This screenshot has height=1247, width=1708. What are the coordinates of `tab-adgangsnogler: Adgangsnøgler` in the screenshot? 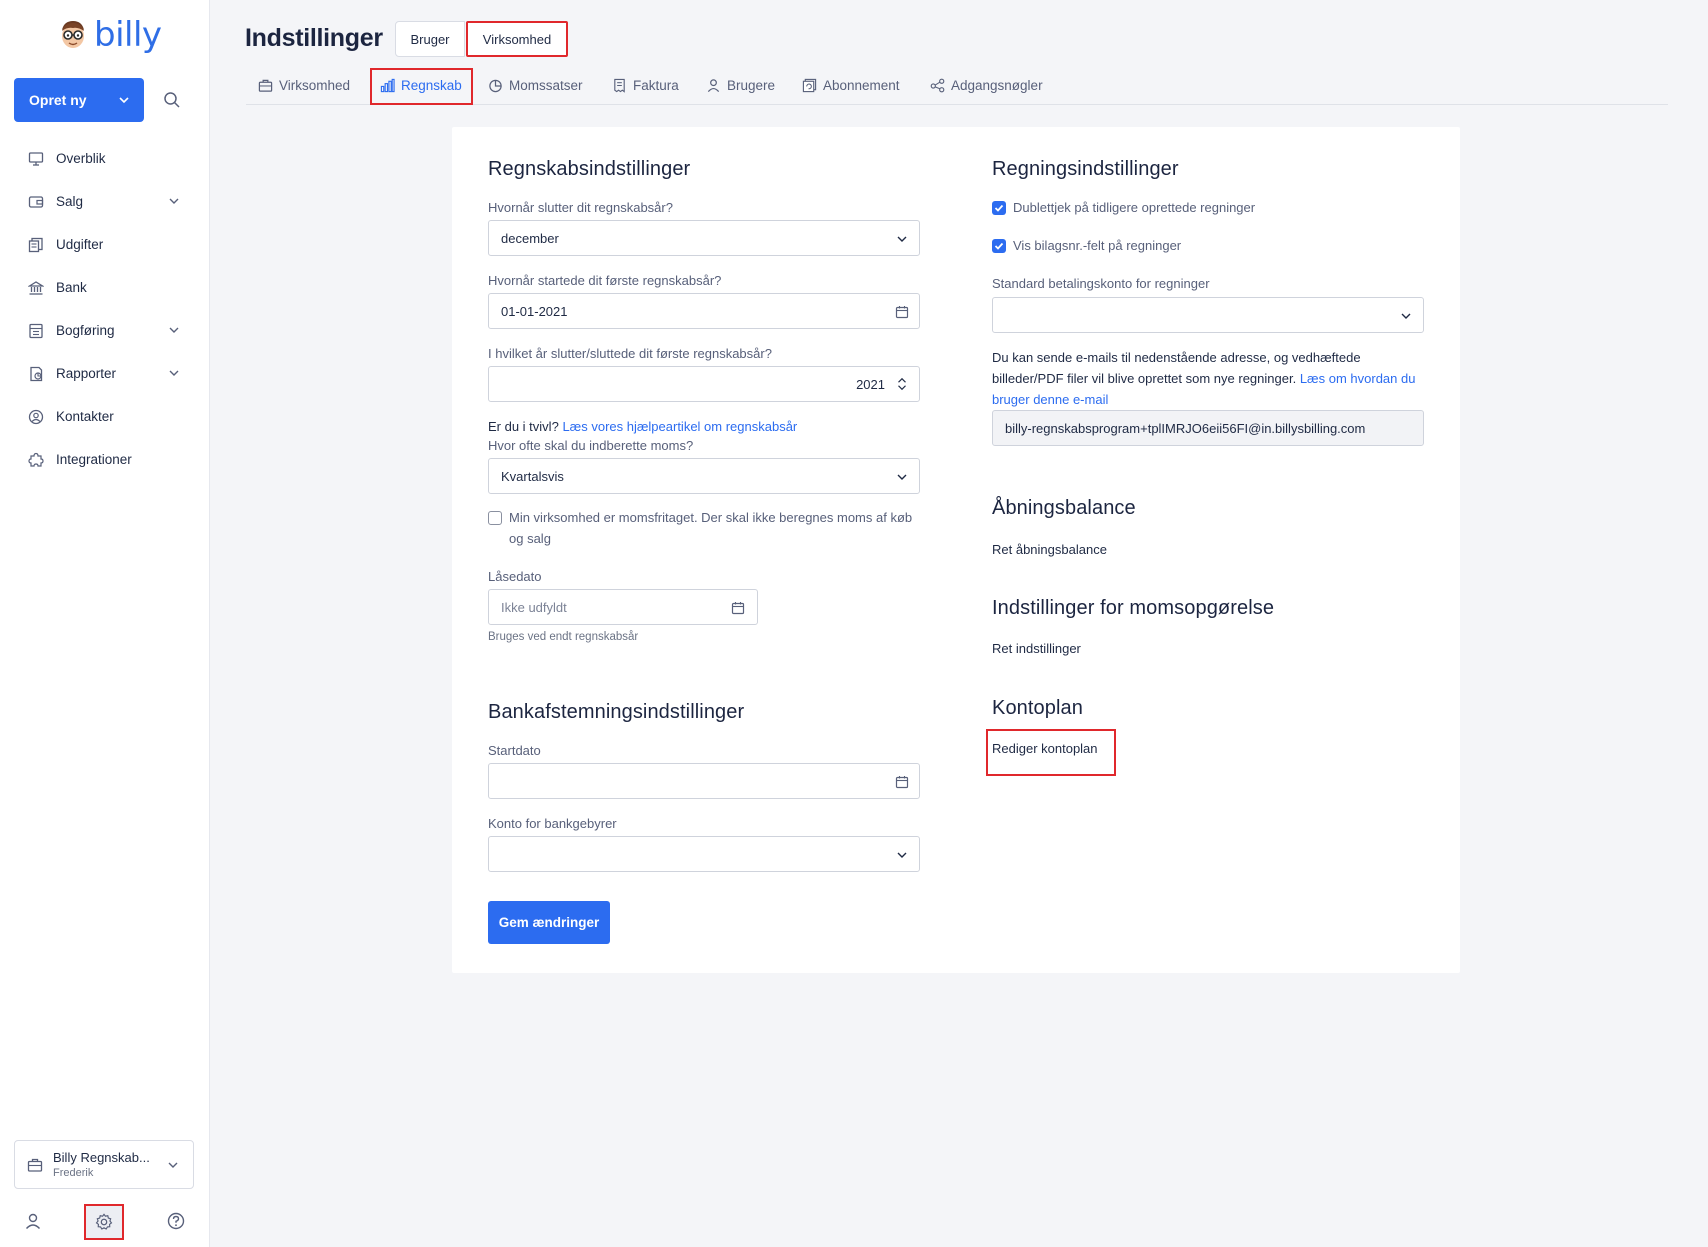 It's located at (986, 85).